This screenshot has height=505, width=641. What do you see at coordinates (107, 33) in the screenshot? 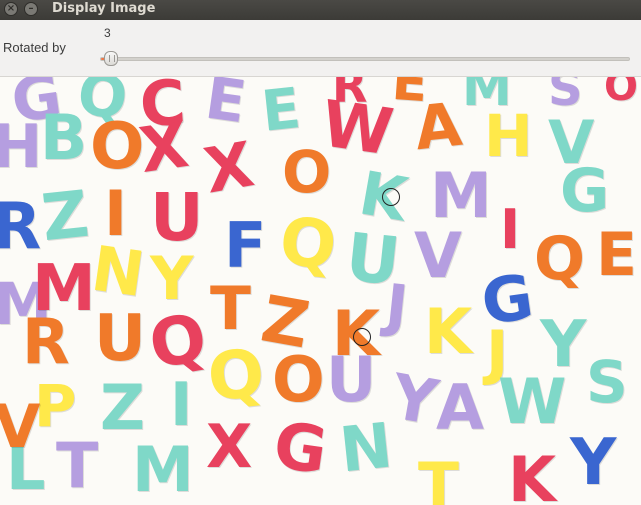
I see `slider-value: 3` at bounding box center [107, 33].